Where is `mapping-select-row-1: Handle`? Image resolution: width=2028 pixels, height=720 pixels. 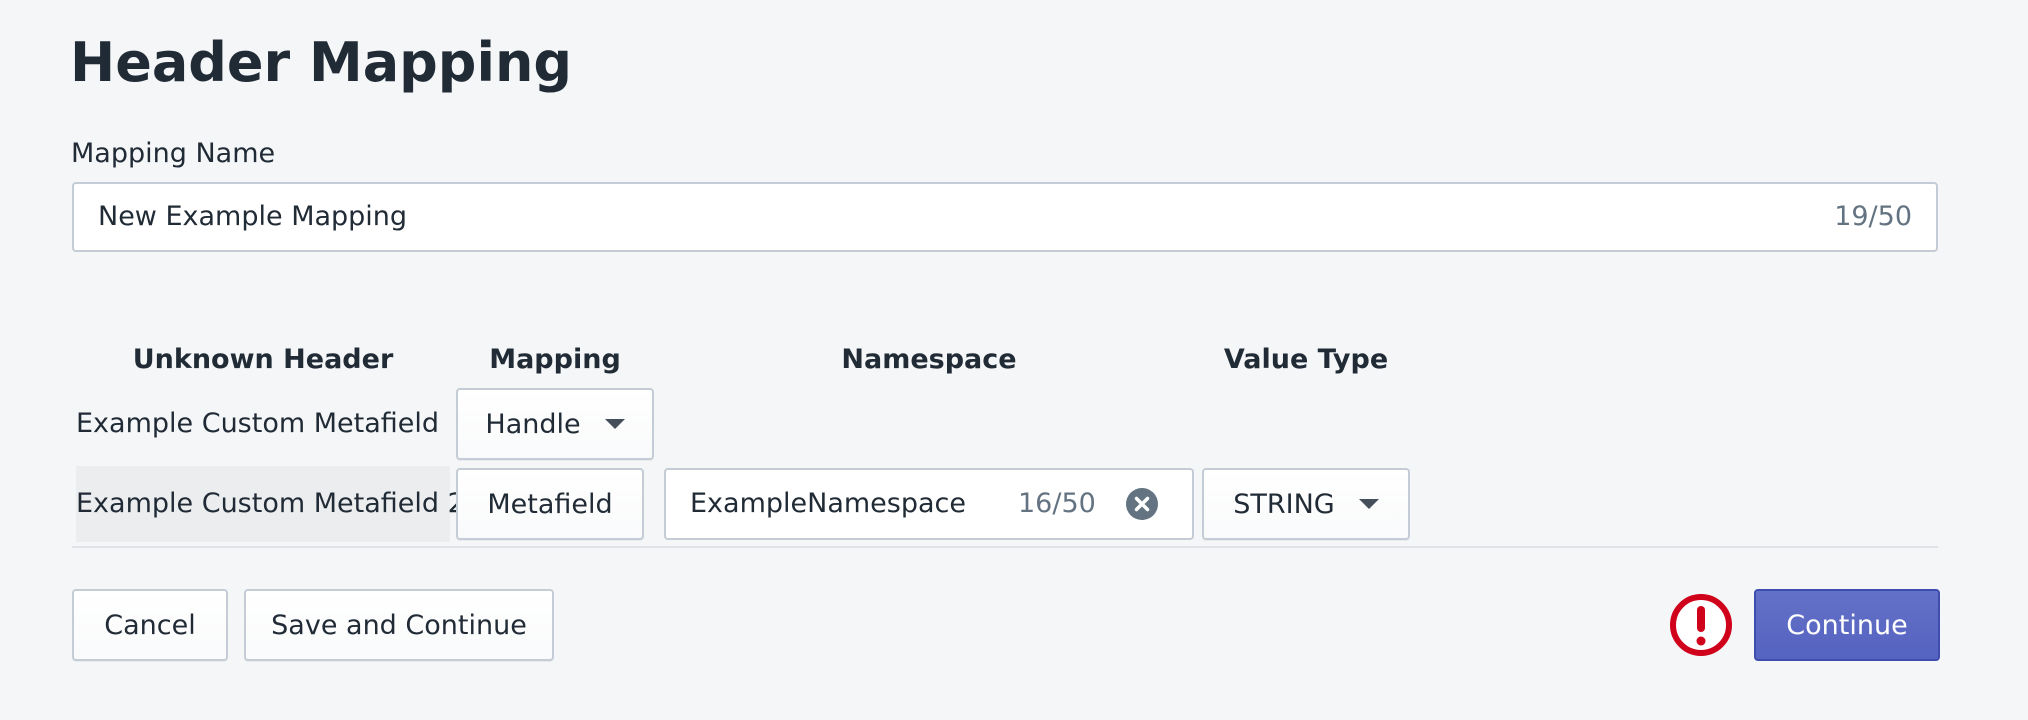
mapping-select-row-1: Handle is located at coordinates (555, 424).